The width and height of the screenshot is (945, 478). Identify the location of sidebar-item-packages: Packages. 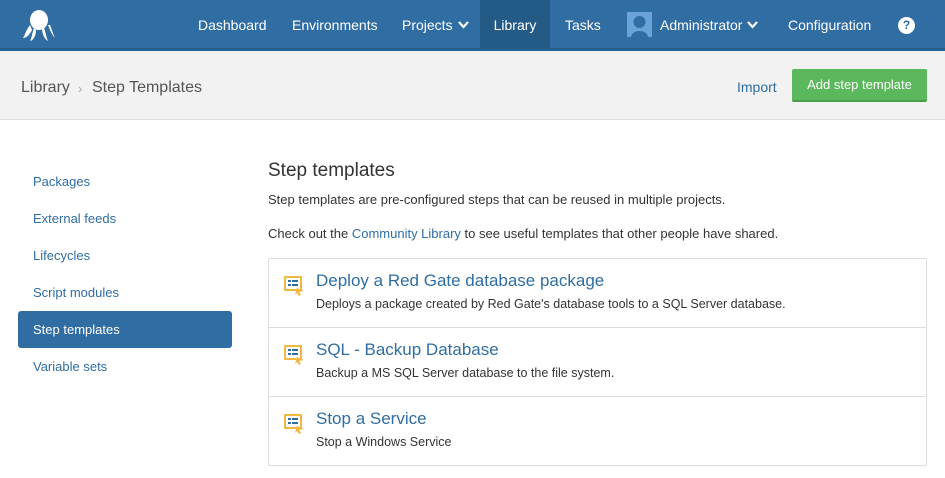
(125, 181).